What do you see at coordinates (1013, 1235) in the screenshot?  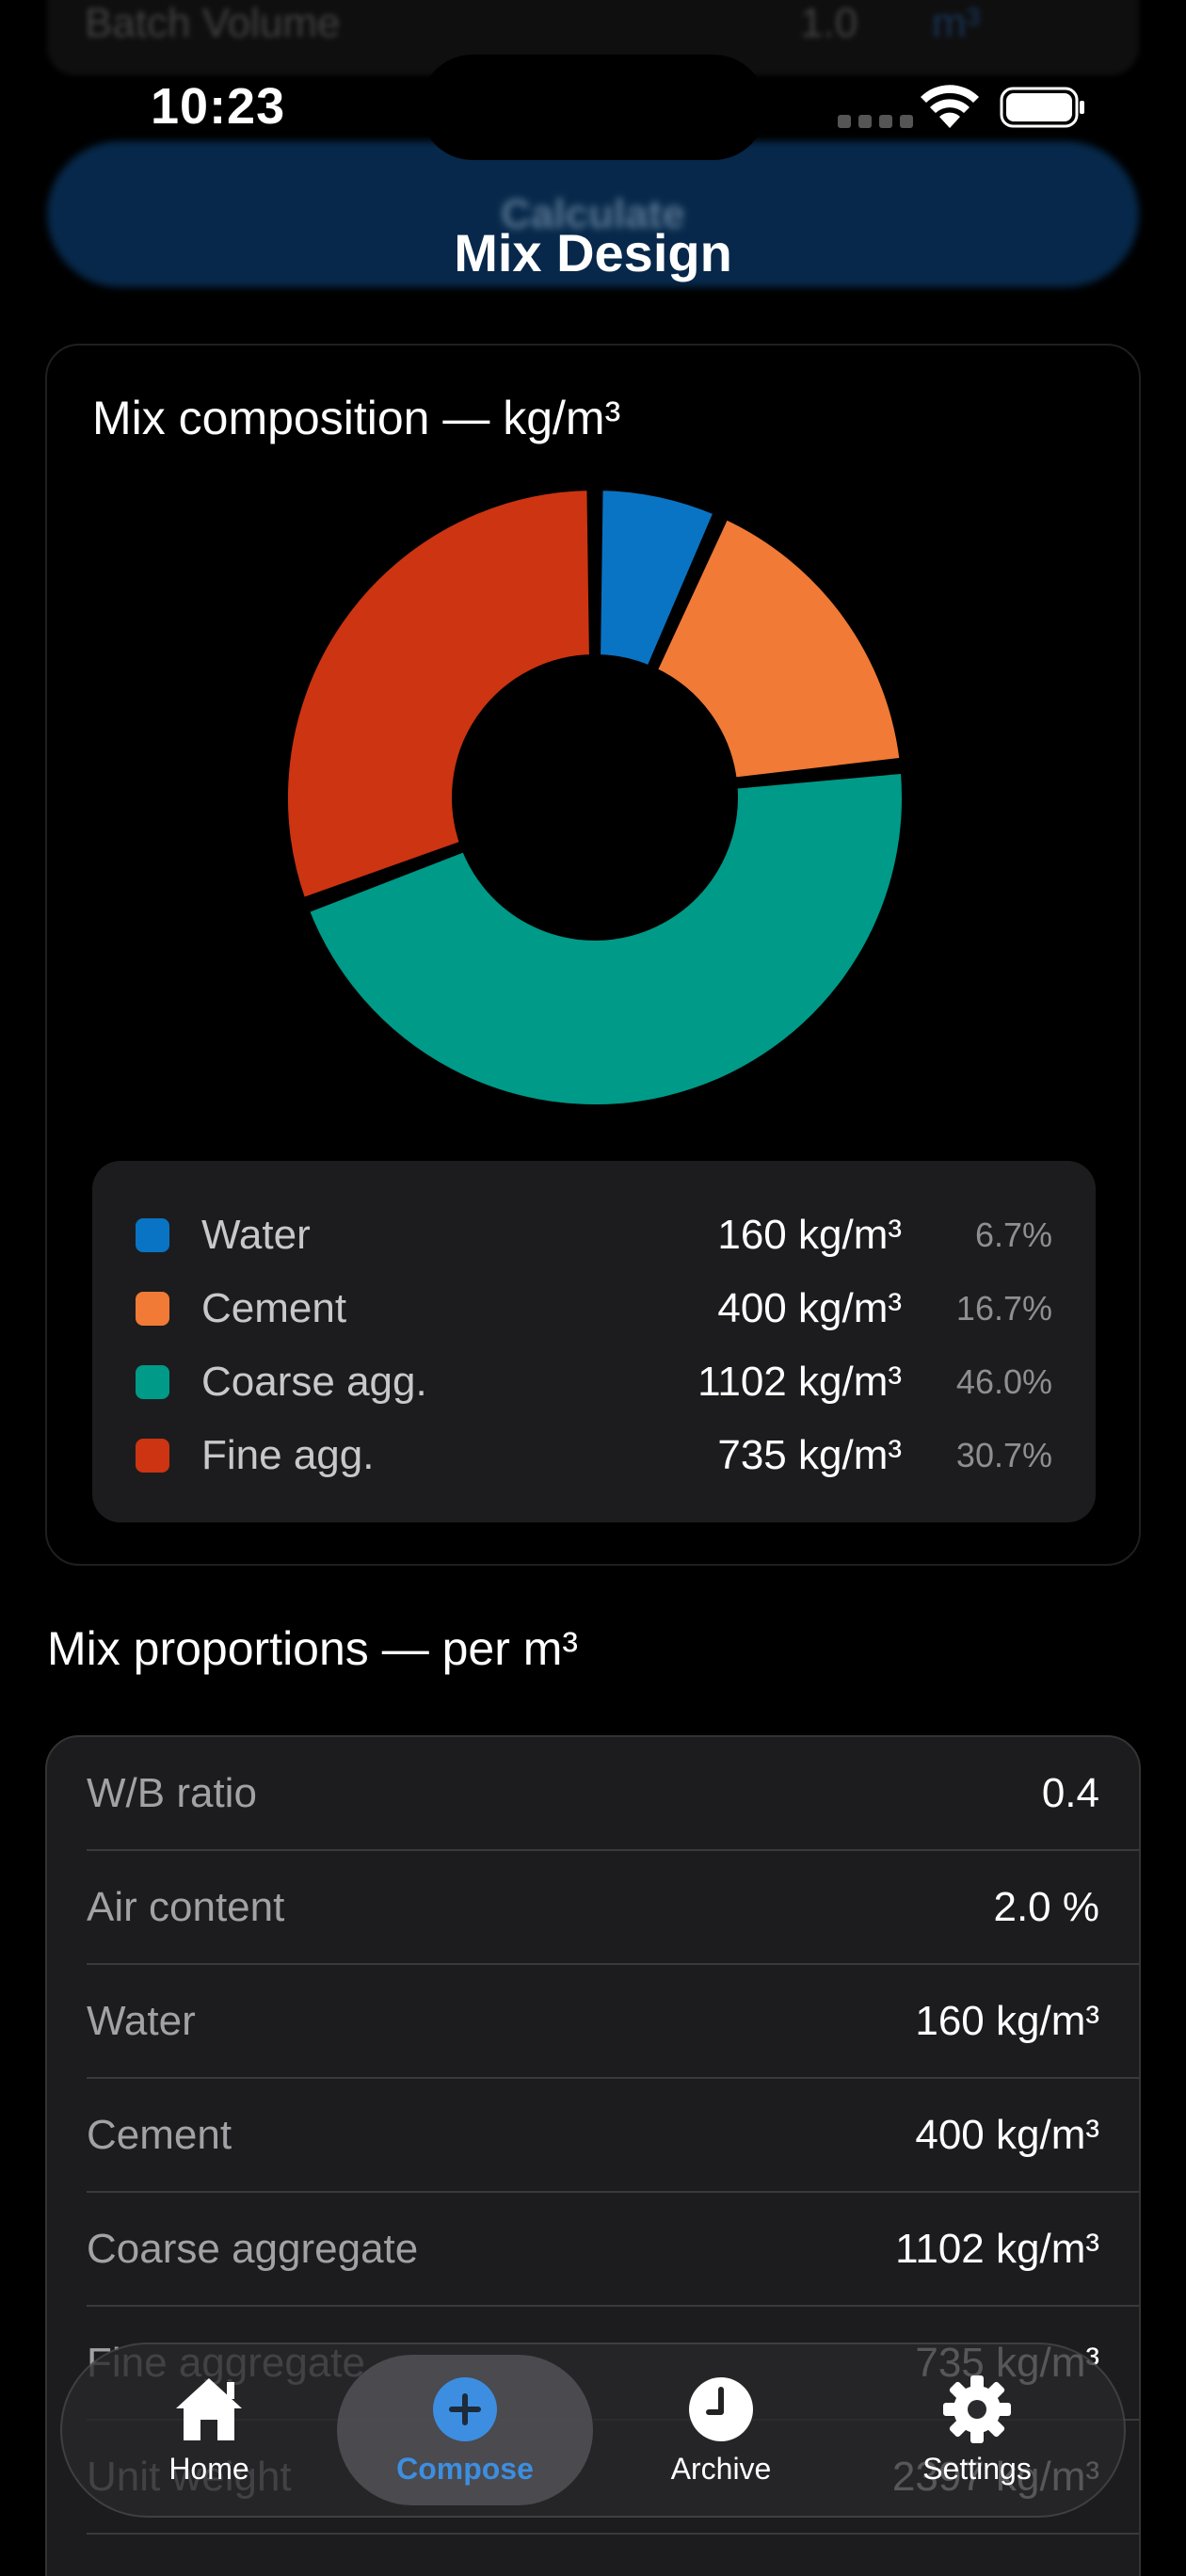 I see `legend-percent: 6.7%` at bounding box center [1013, 1235].